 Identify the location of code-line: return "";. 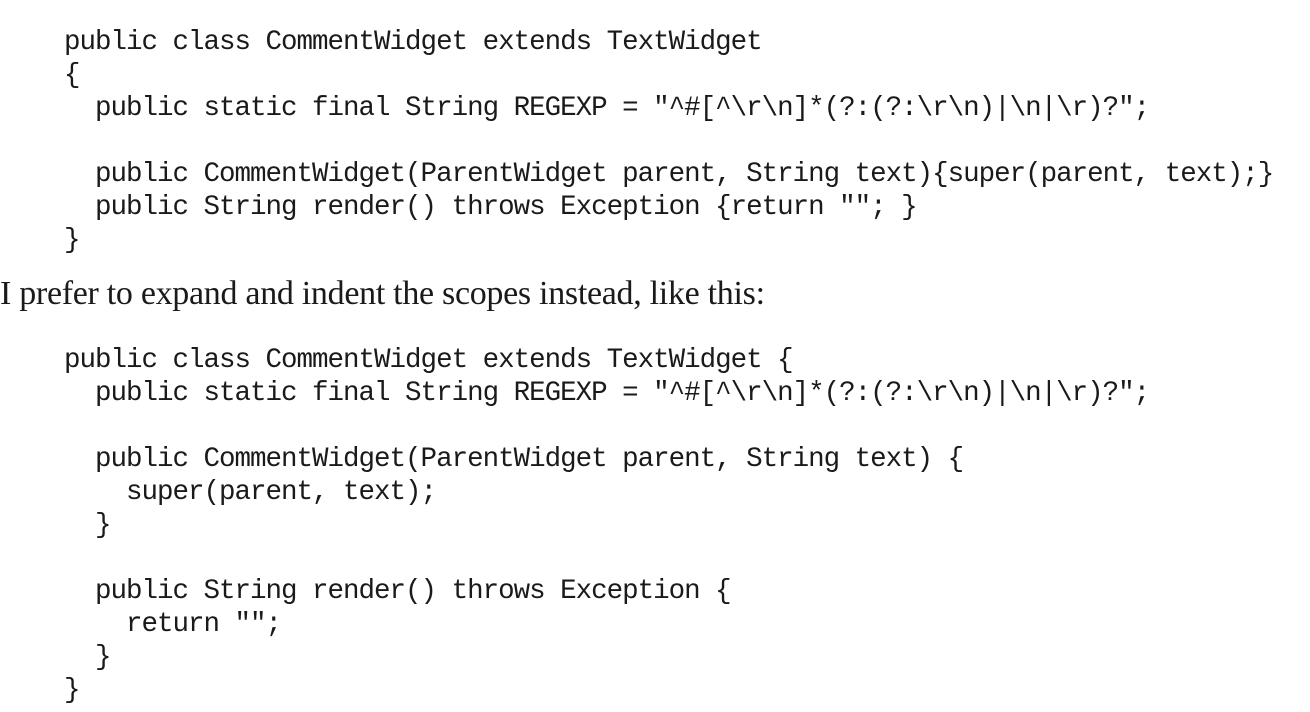
(173, 624).